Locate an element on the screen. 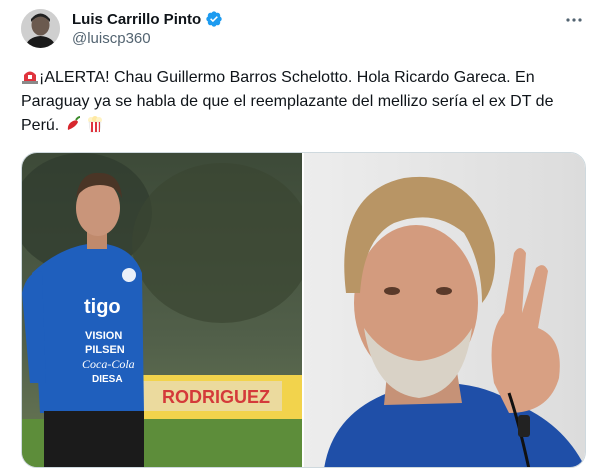 This screenshot has height=475, width=596. avatar is located at coordinates (40, 28).